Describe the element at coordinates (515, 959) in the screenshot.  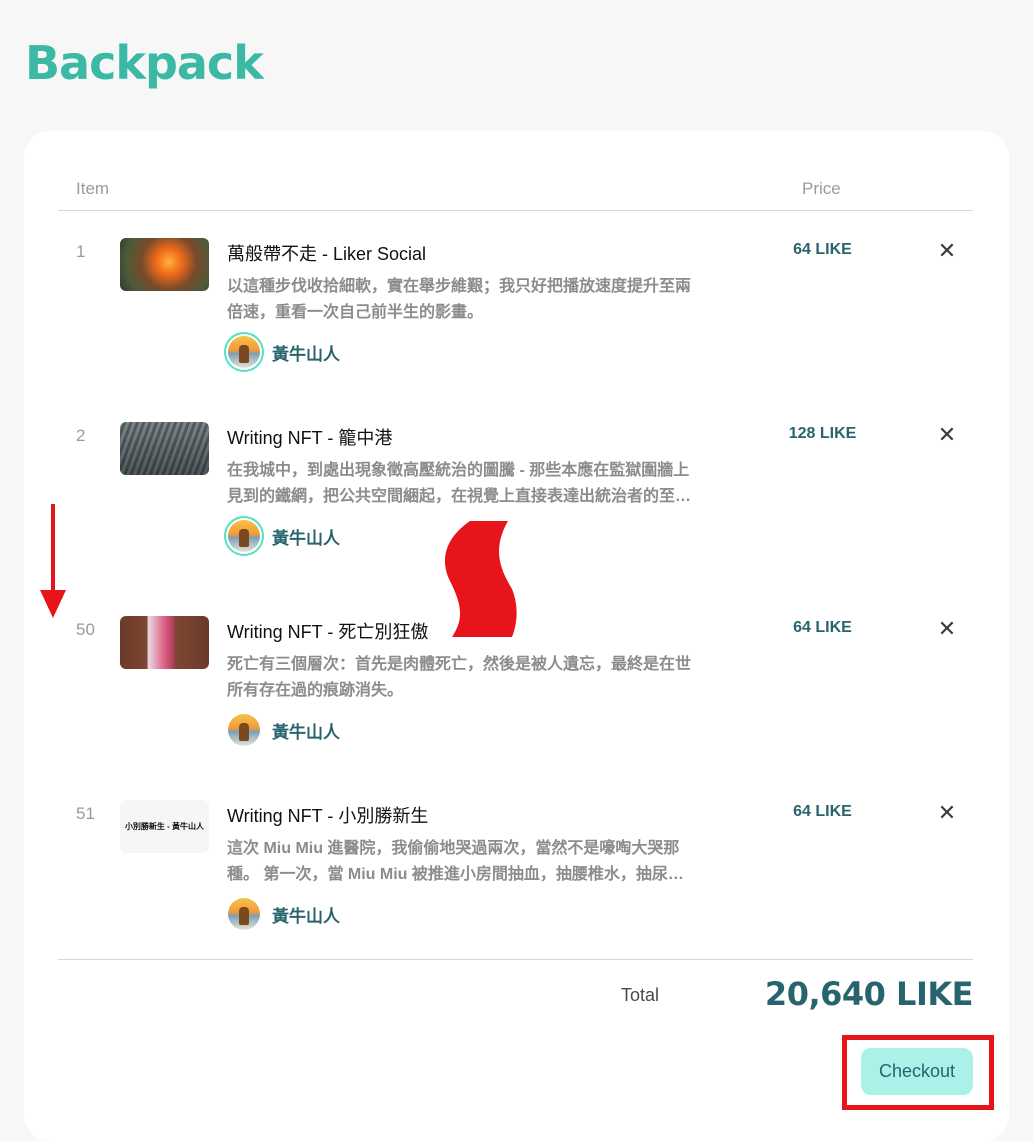
I see `divider` at that location.